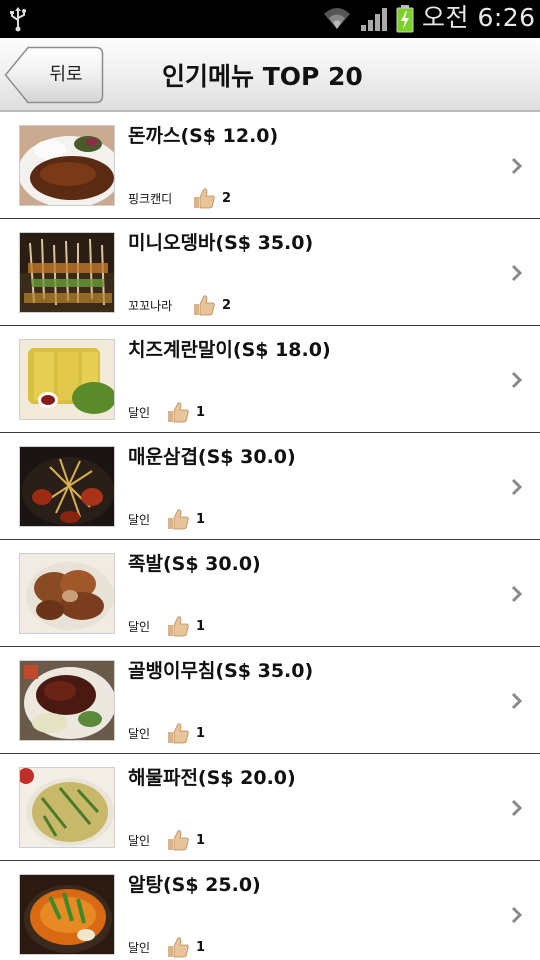  Describe the element at coordinates (150, 199) in the screenshot. I see `menu-item-user: 핑크캔디` at that location.